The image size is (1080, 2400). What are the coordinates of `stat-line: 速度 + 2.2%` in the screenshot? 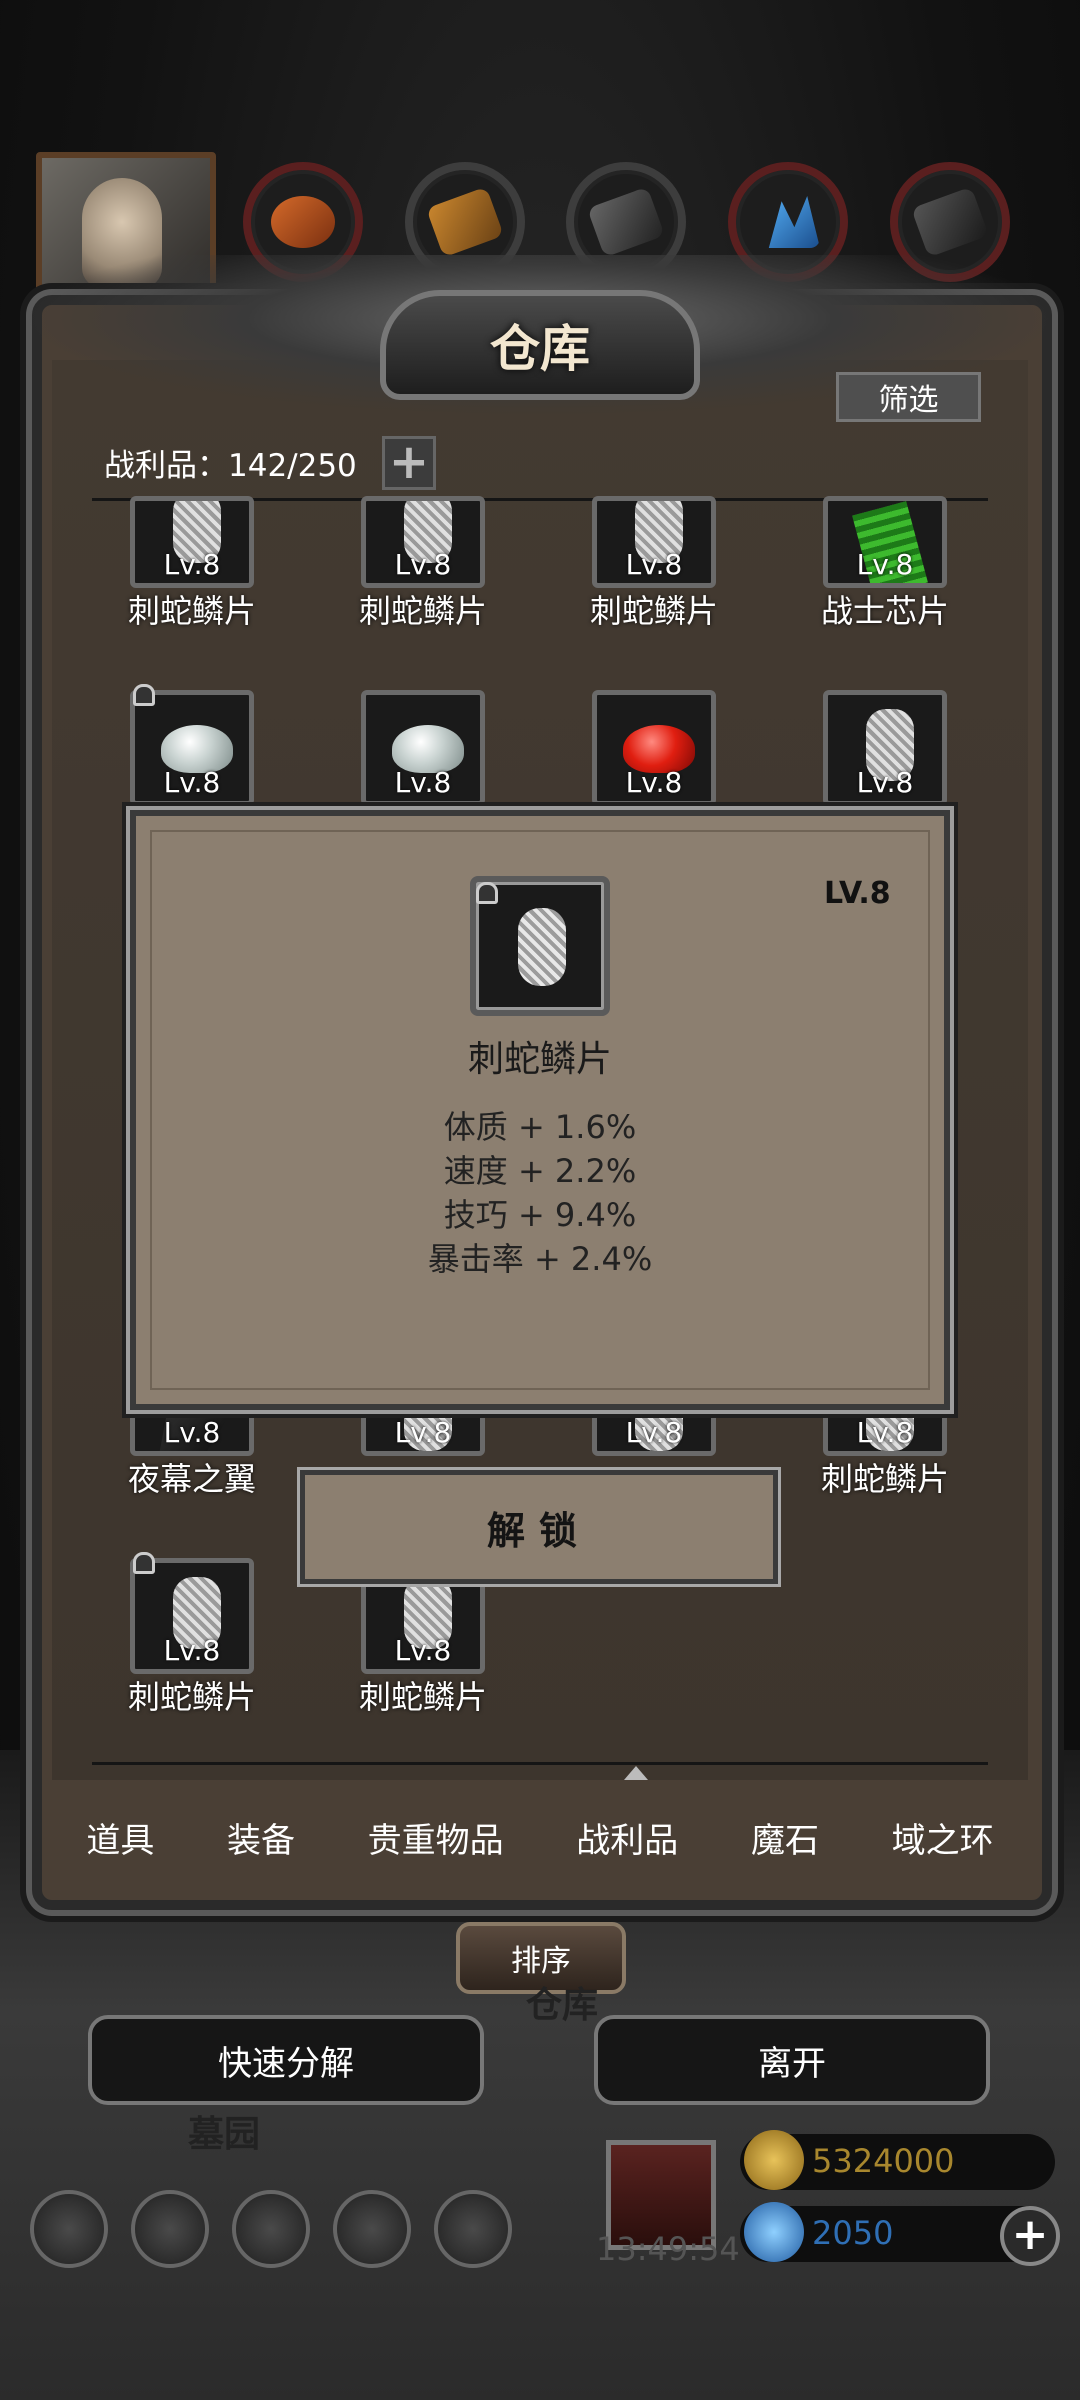 It's located at (540, 1171).